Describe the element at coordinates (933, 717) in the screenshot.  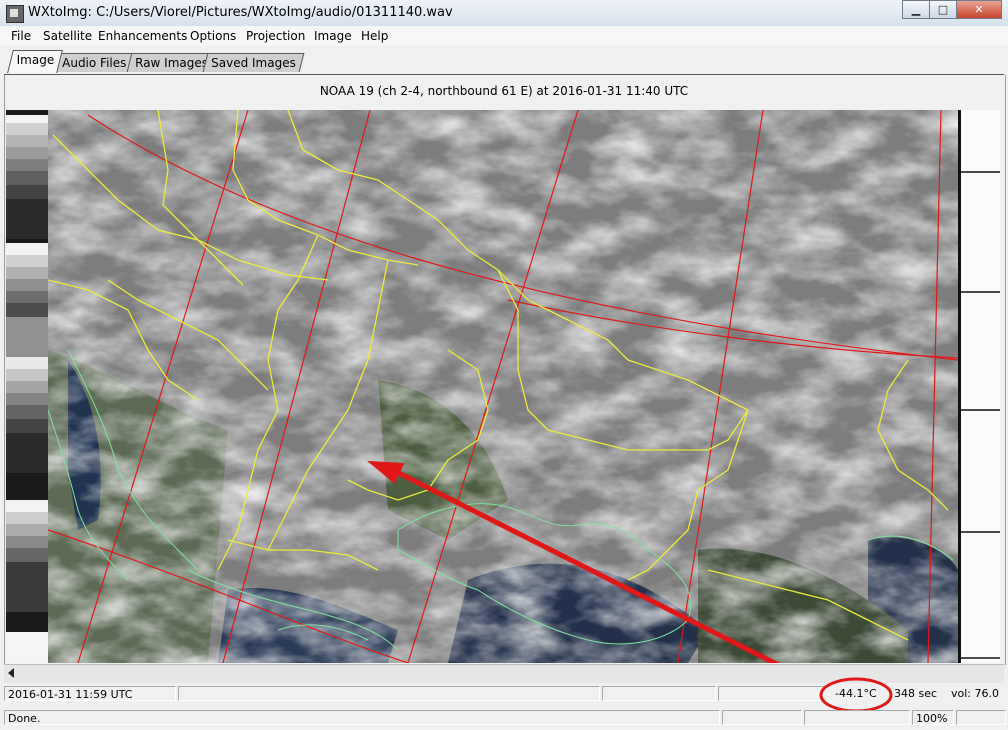
I see `status-zoom: 100%` at that location.